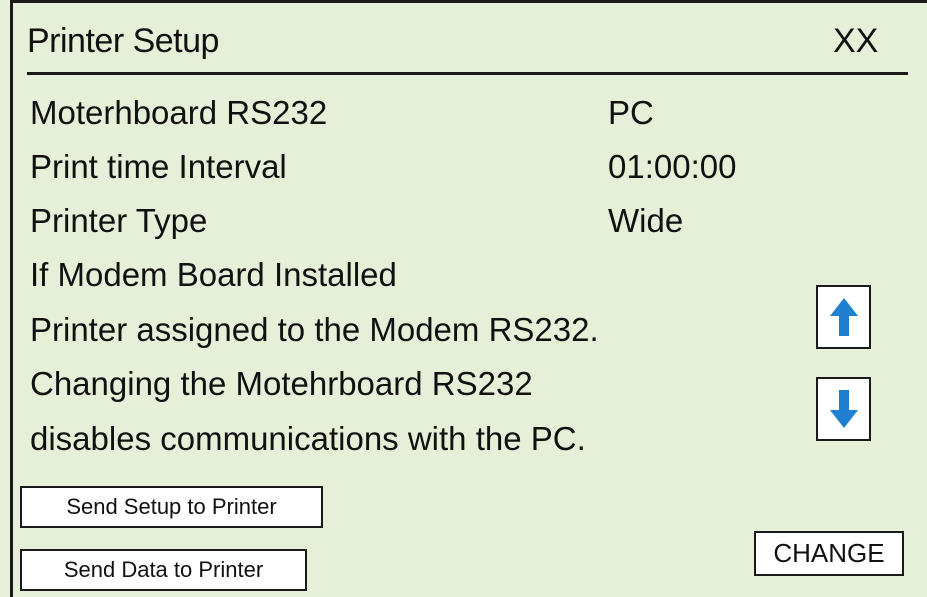 This screenshot has height=597, width=927. Describe the element at coordinates (467, 73) in the screenshot. I see `title-divider` at that location.